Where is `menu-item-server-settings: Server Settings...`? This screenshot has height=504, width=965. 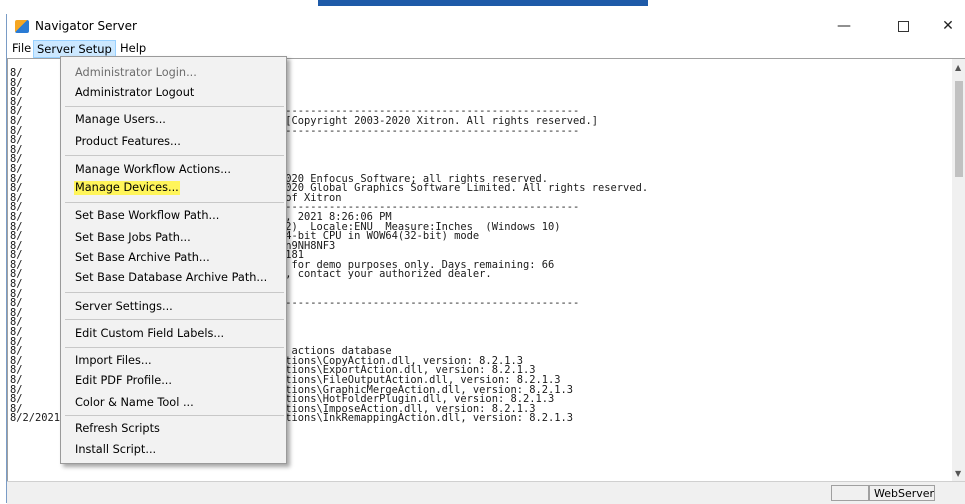
menu-item-server-settings: Server Settings... is located at coordinates (124, 307).